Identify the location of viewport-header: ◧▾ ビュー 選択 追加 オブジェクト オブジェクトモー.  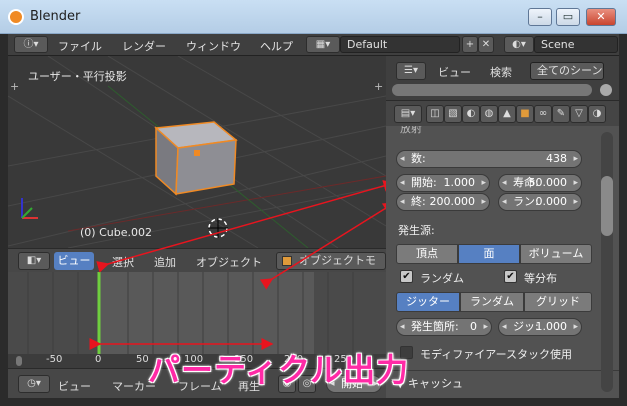
(197, 265).